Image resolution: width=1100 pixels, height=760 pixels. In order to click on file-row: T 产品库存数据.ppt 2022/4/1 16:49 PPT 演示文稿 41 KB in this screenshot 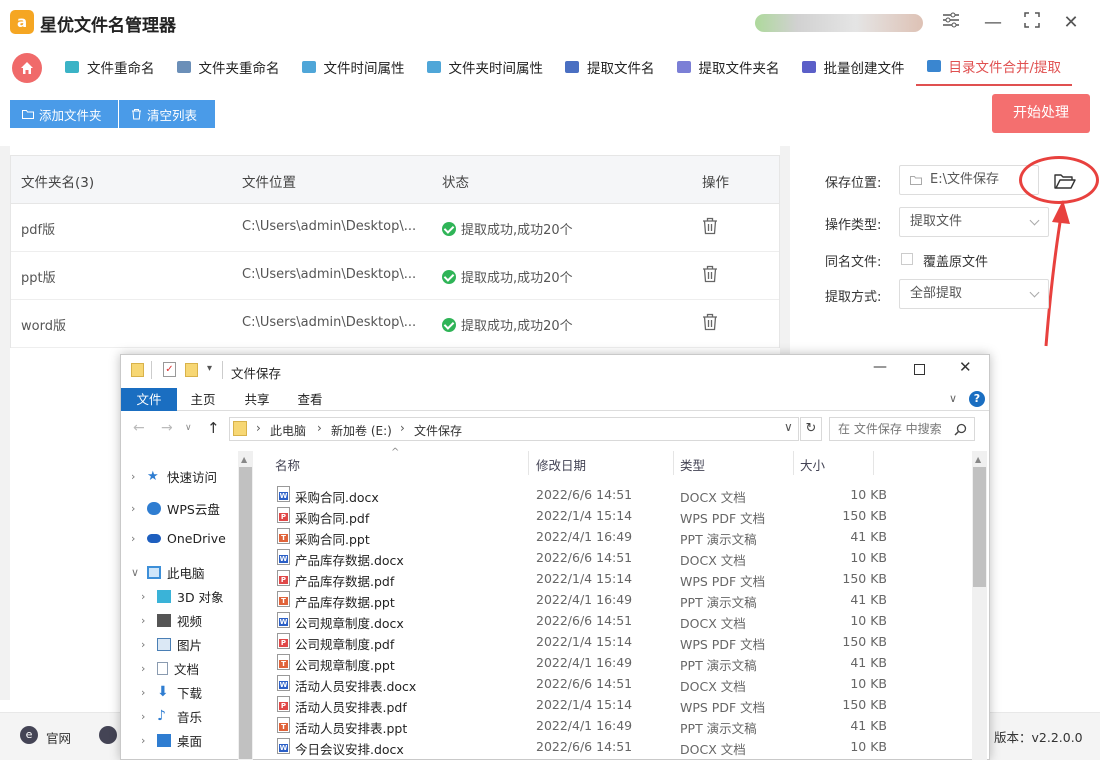, I will do `click(623, 599)`.